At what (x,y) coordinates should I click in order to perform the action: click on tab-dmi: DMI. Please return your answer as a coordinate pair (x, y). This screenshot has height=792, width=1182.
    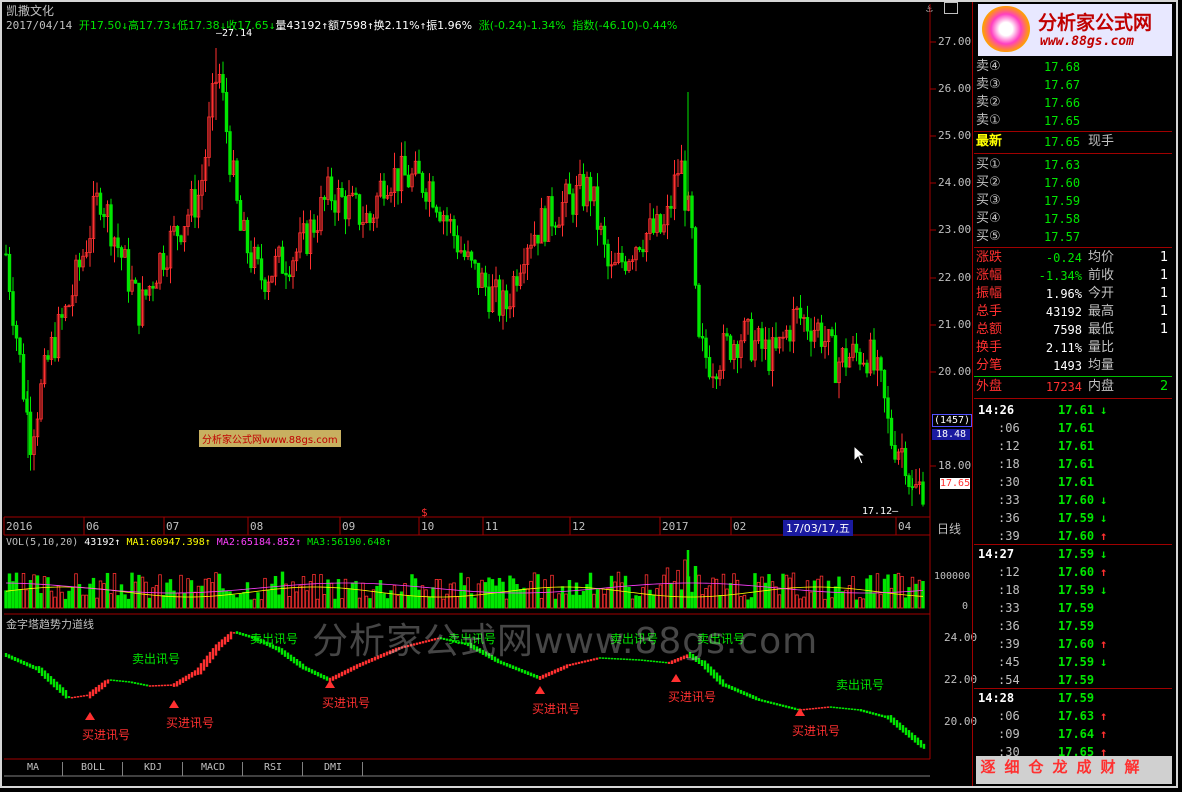
    Looking at the image, I should click on (333, 769).